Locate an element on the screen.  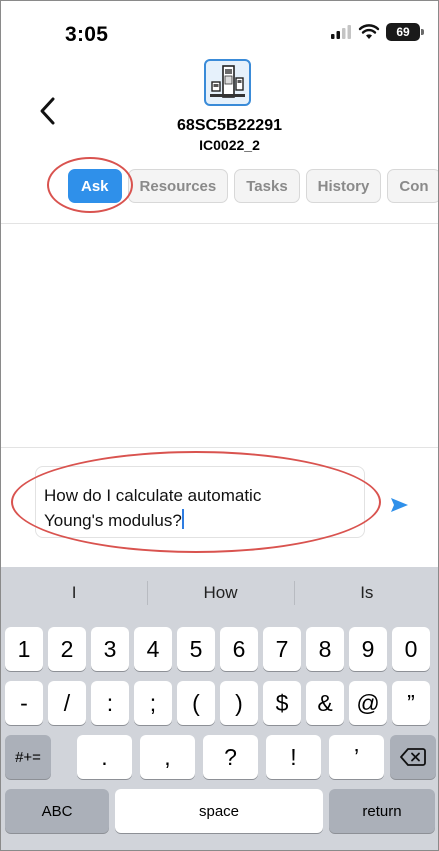
tab-history: History is located at coordinates (343, 186).